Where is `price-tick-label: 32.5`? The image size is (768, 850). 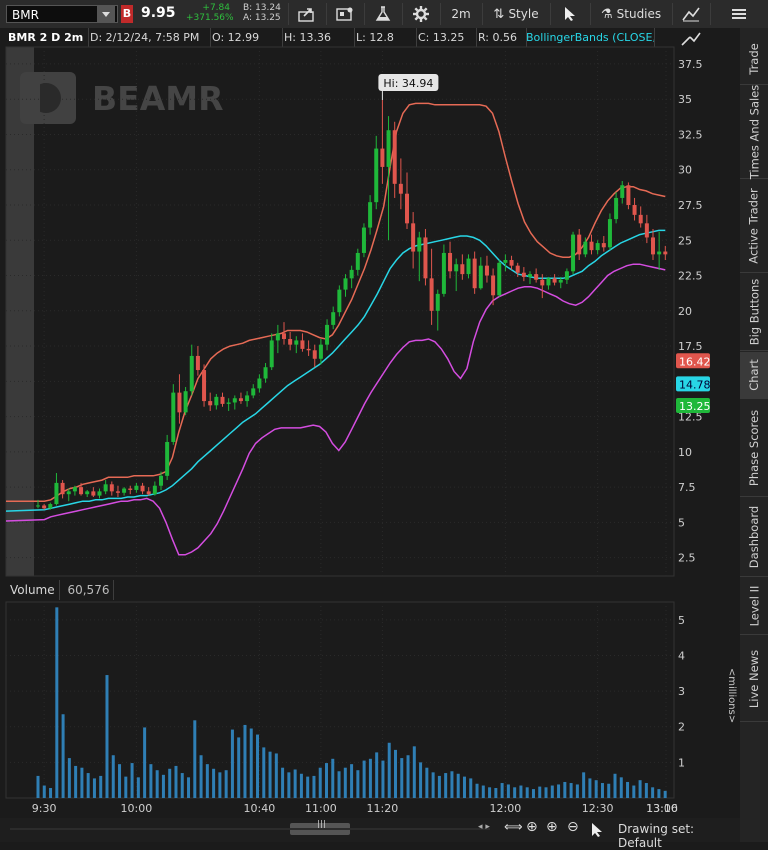 price-tick-label: 32.5 is located at coordinates (690, 134).